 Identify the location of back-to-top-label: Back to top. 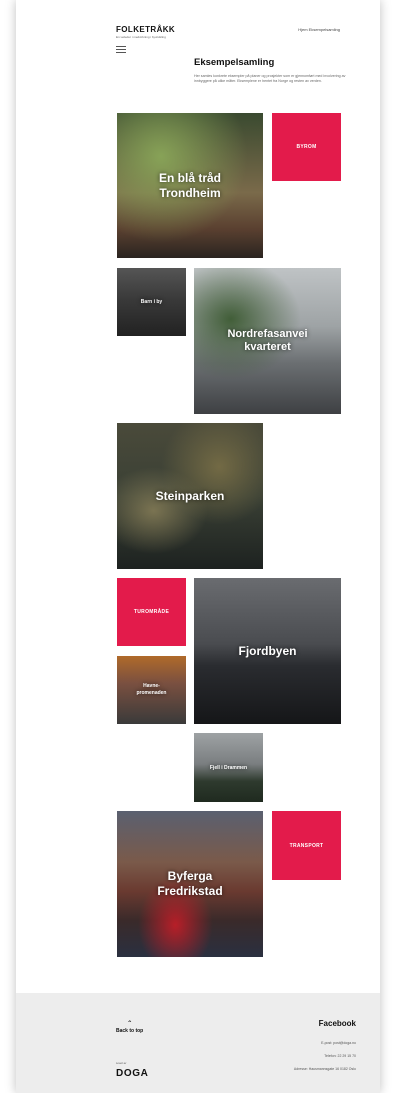
(130, 1031).